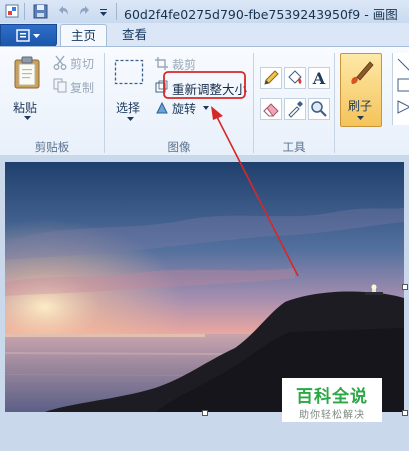 The height and width of the screenshot is (451, 409). I want to click on annotation-arrow-line, so click(257, 195).